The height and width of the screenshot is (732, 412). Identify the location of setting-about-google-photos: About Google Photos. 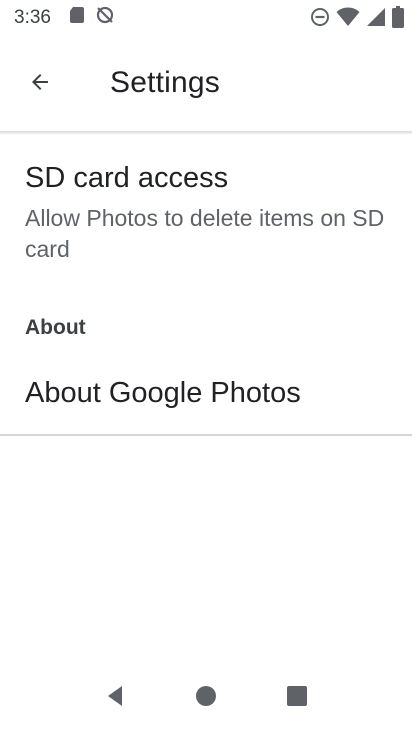
(206, 397).